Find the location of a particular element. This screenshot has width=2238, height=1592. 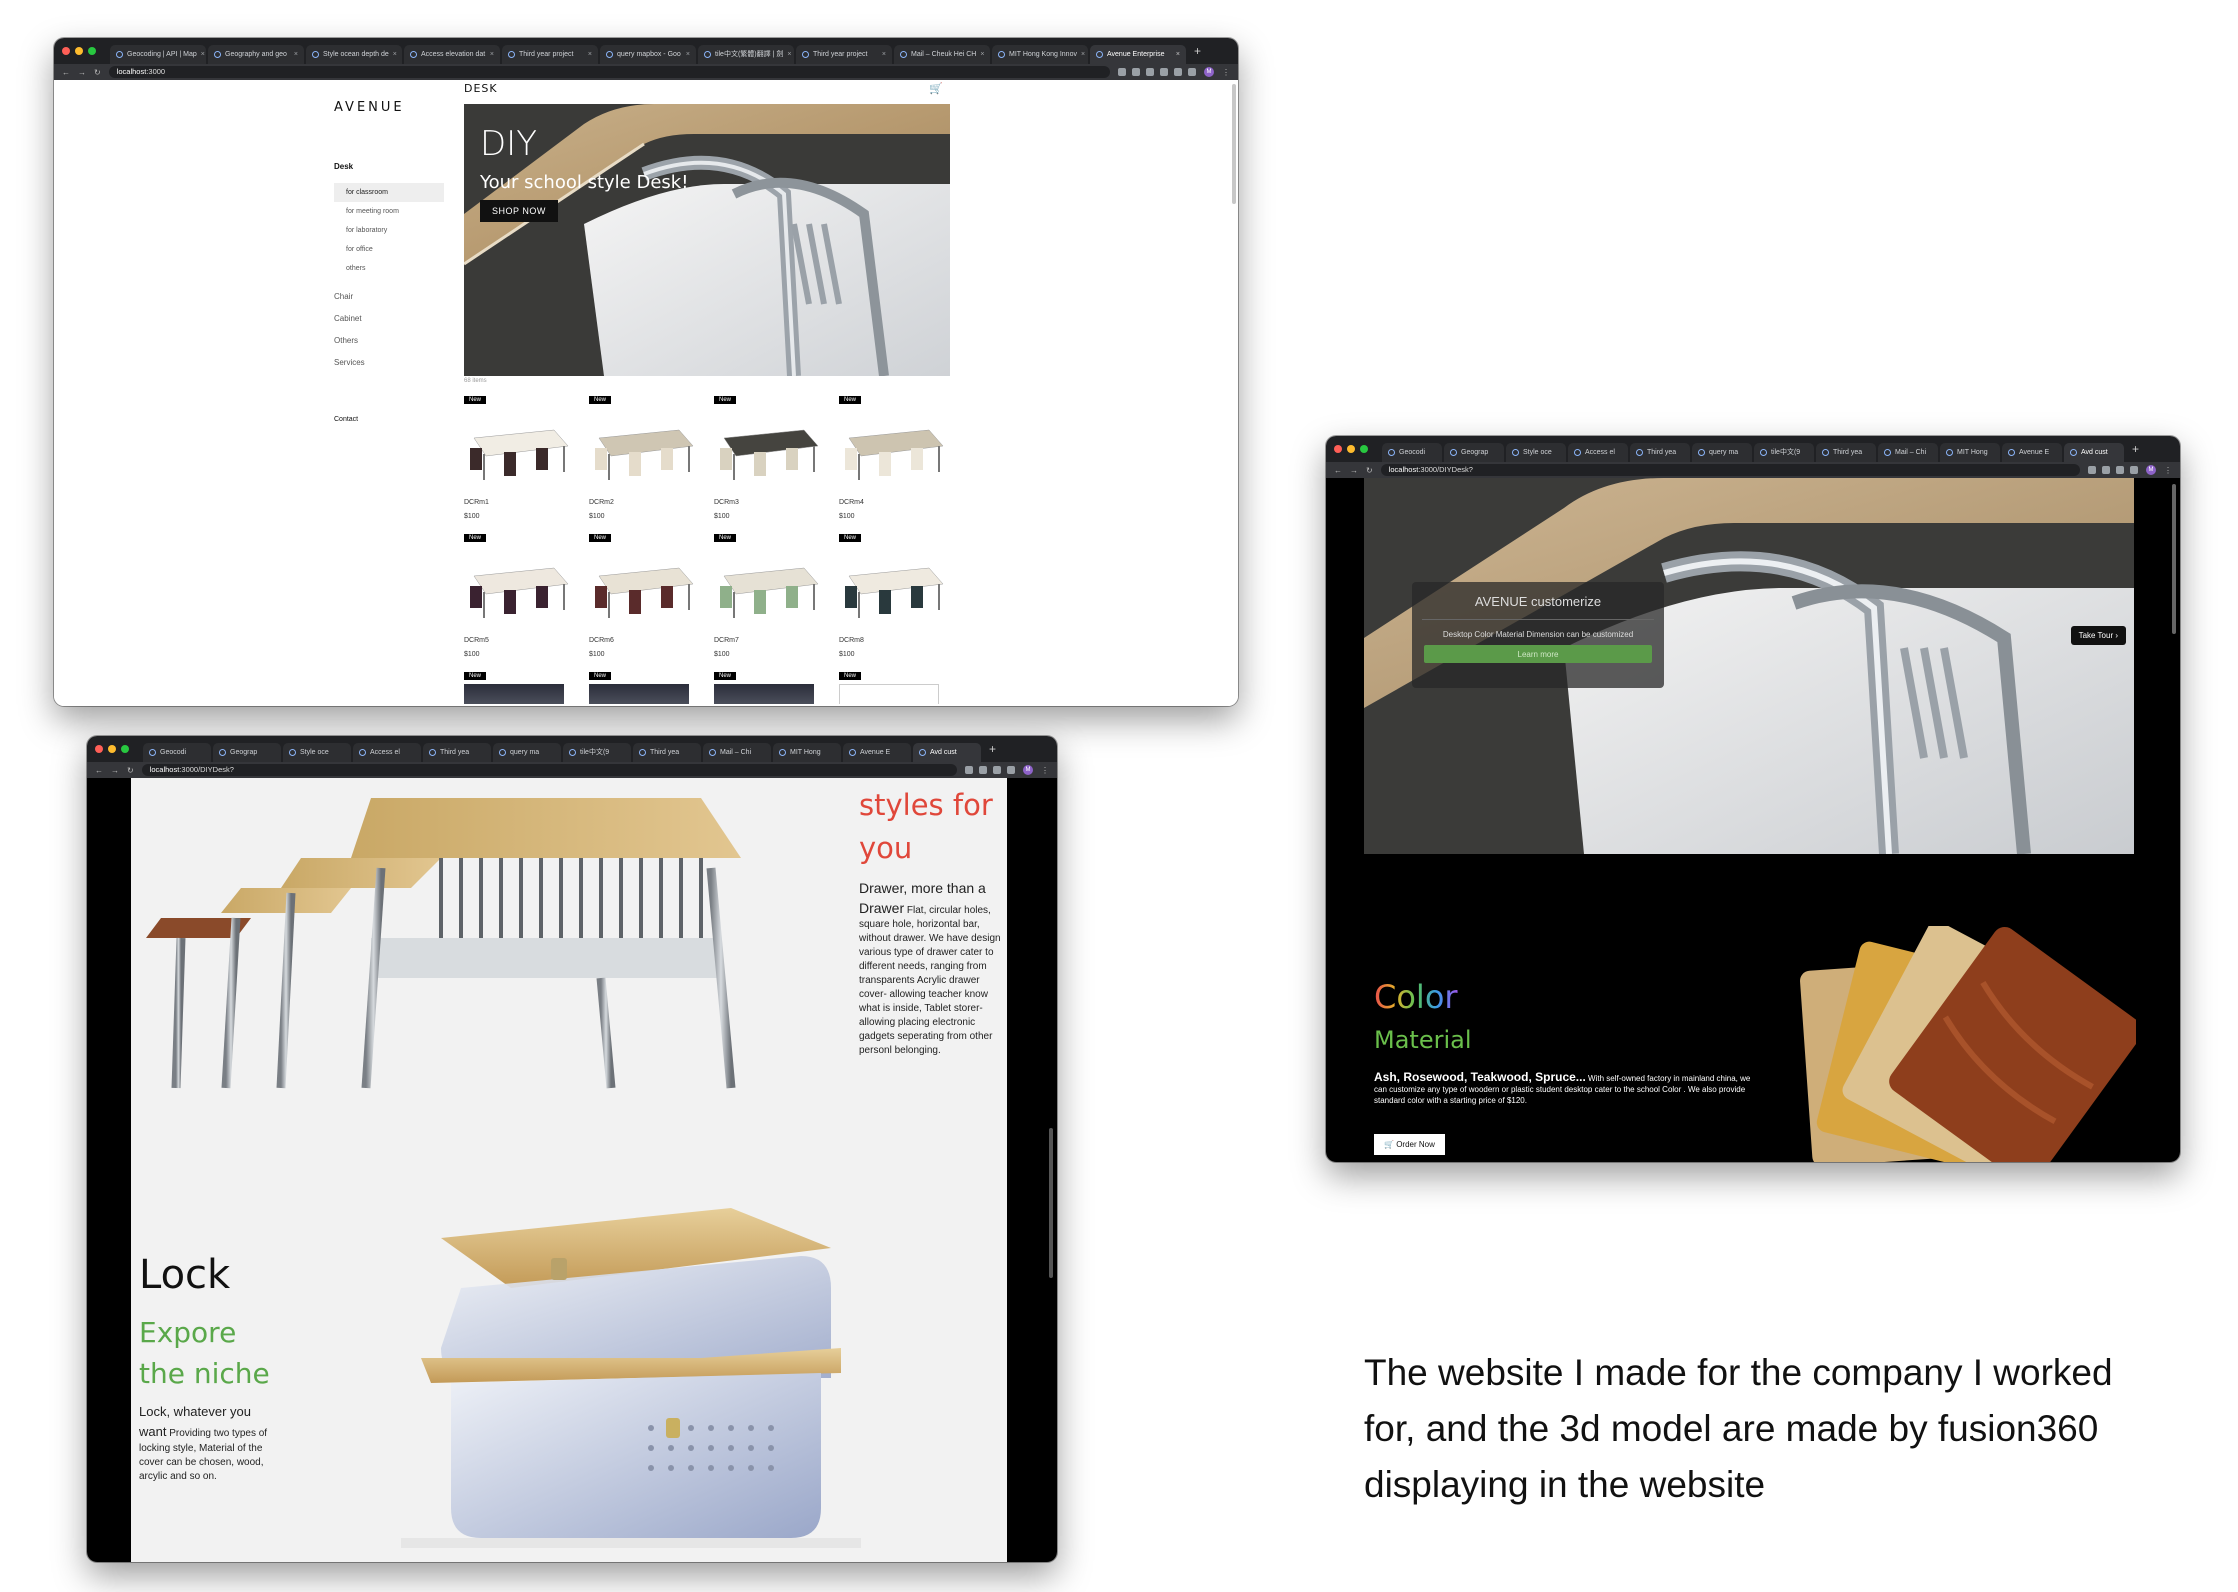

take-tour-button: Take Tour › is located at coordinates (2098, 635).